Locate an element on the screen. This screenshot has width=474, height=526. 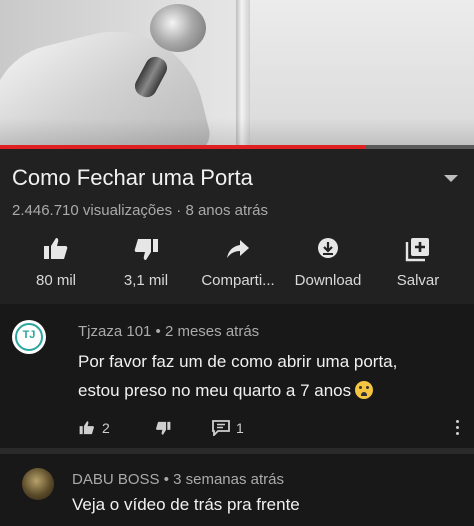
video-progress-fill is located at coordinates (182, 147).